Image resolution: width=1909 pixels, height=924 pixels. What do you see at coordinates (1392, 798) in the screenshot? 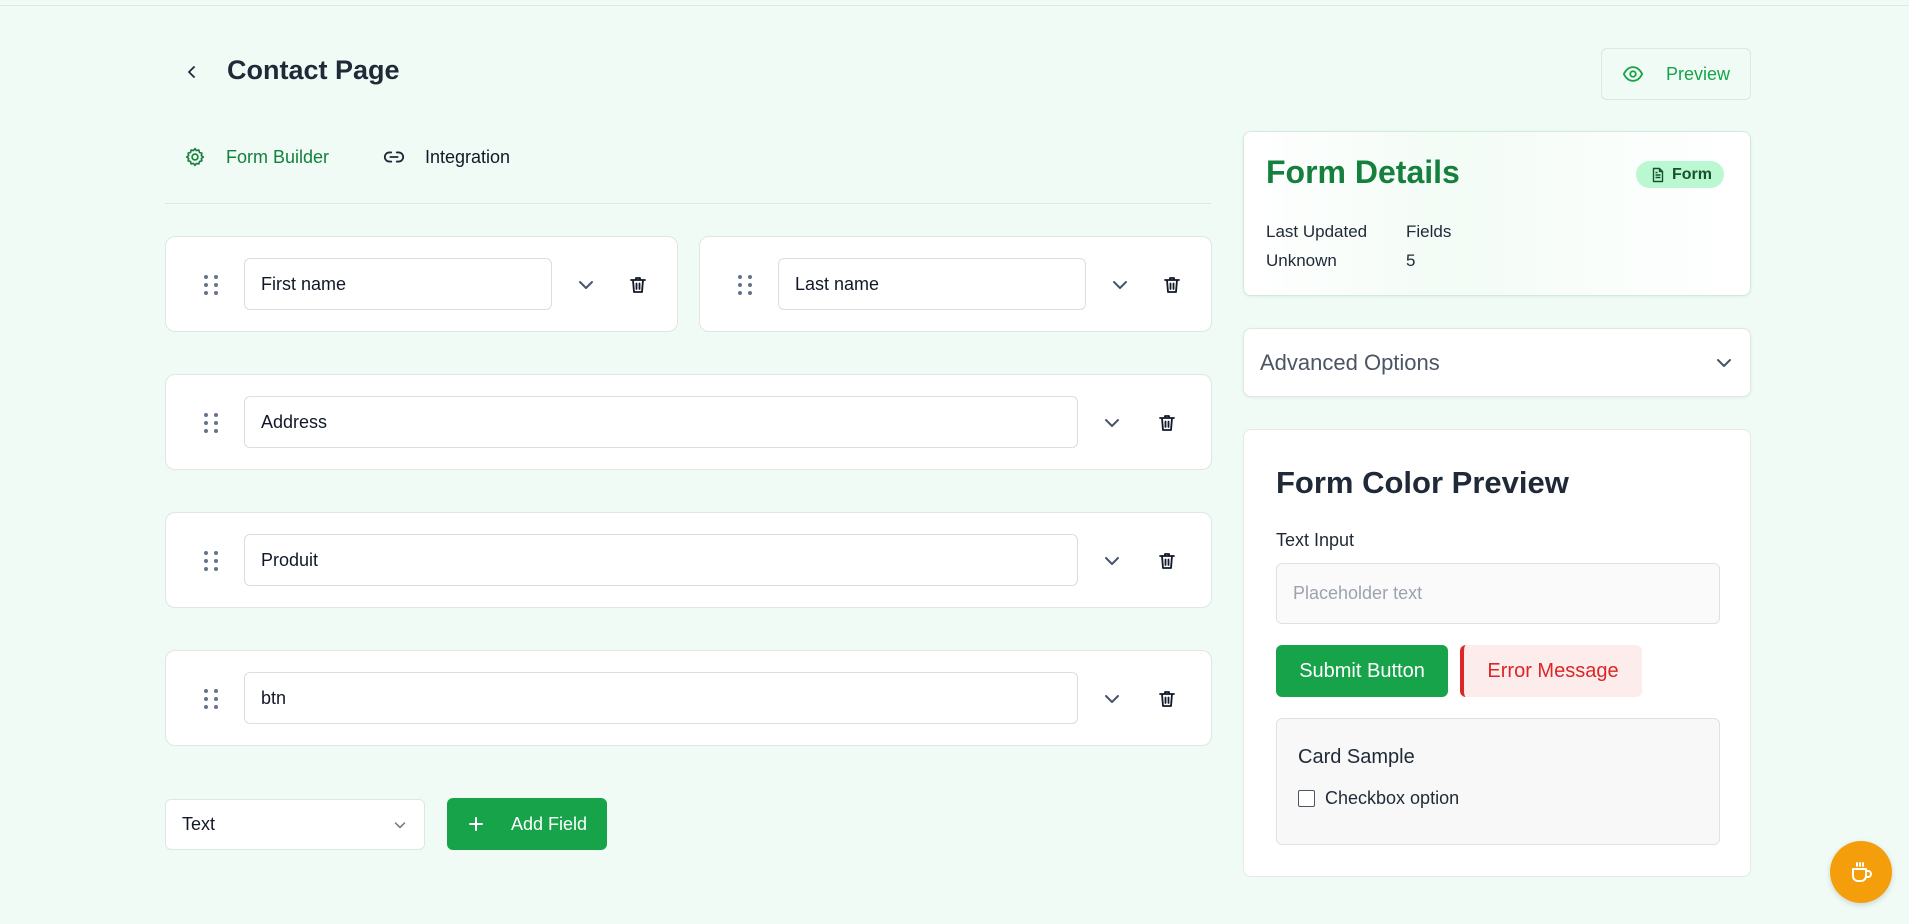
I see `checkbox-label: Checkbox option` at bounding box center [1392, 798].